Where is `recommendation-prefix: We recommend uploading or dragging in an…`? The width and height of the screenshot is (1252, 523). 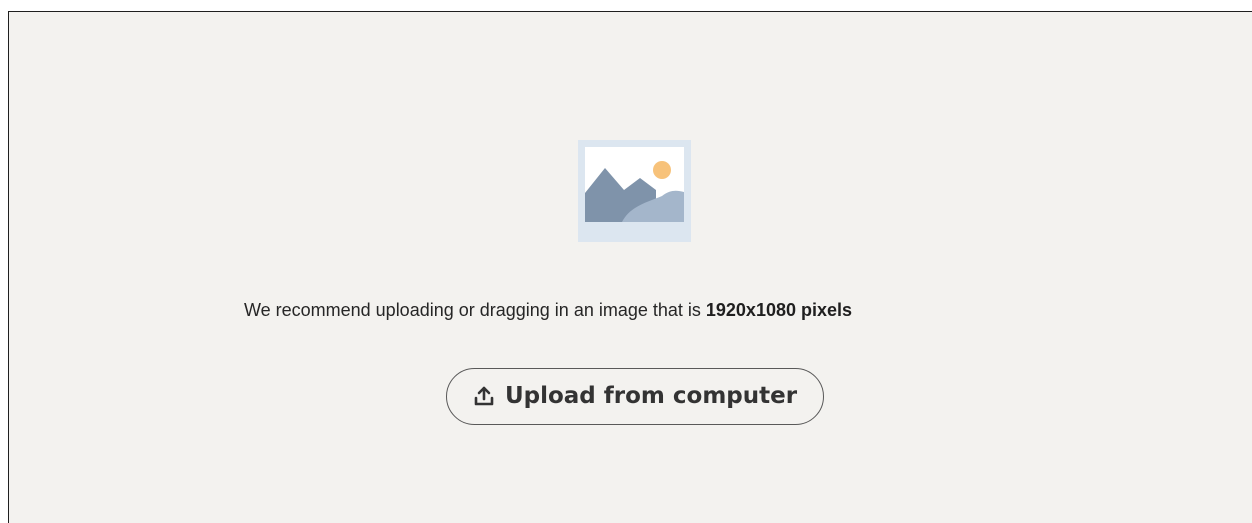 recommendation-prefix: We recommend uploading or dragging in an… is located at coordinates (474, 310).